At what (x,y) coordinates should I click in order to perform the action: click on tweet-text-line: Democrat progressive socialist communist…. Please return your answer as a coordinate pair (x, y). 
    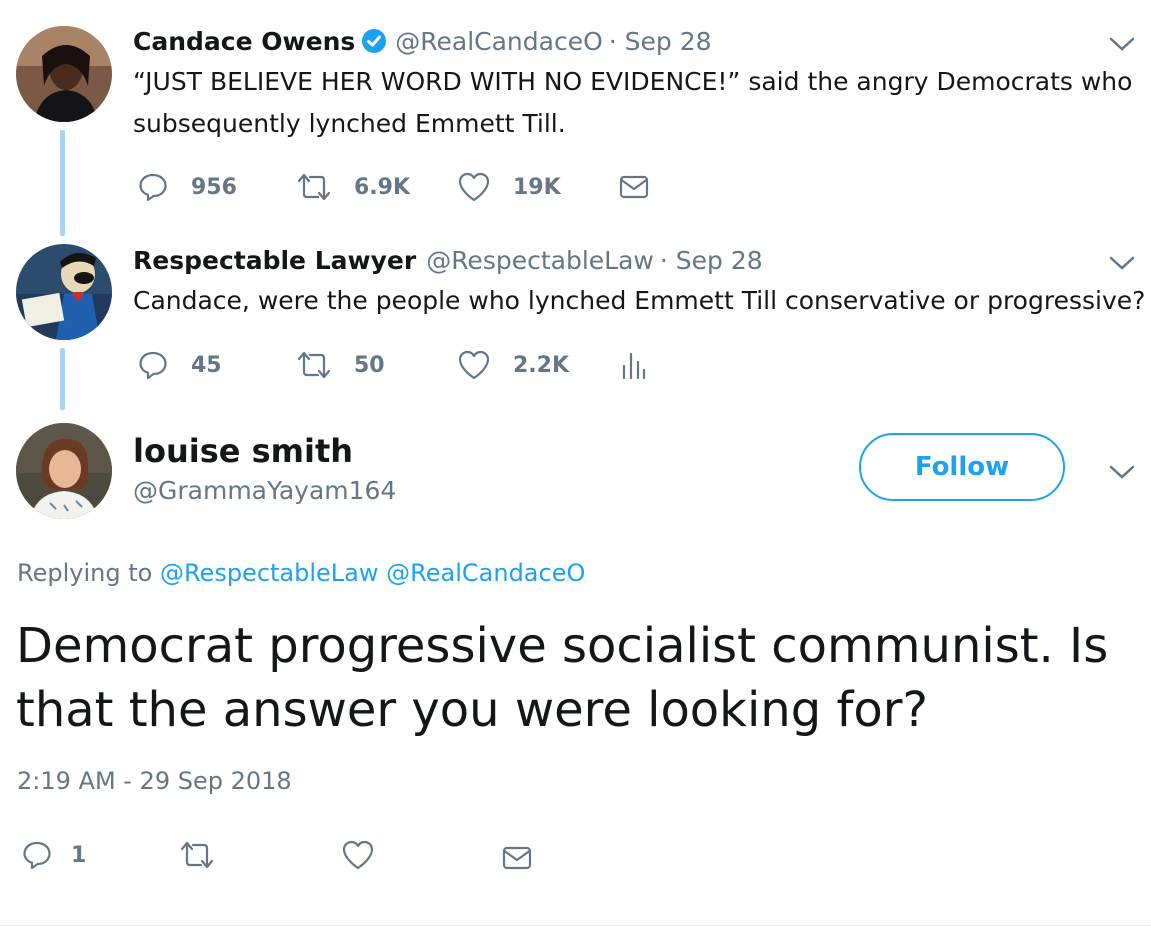
    Looking at the image, I should click on (562, 646).